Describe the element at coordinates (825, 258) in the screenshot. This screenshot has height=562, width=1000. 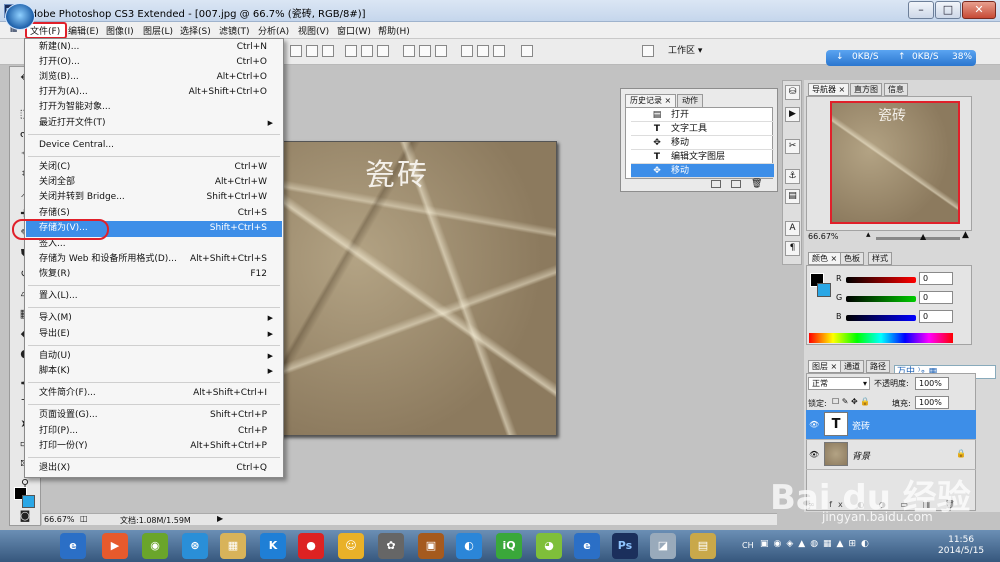
I see `tab-color: 颜色 ×` at that location.